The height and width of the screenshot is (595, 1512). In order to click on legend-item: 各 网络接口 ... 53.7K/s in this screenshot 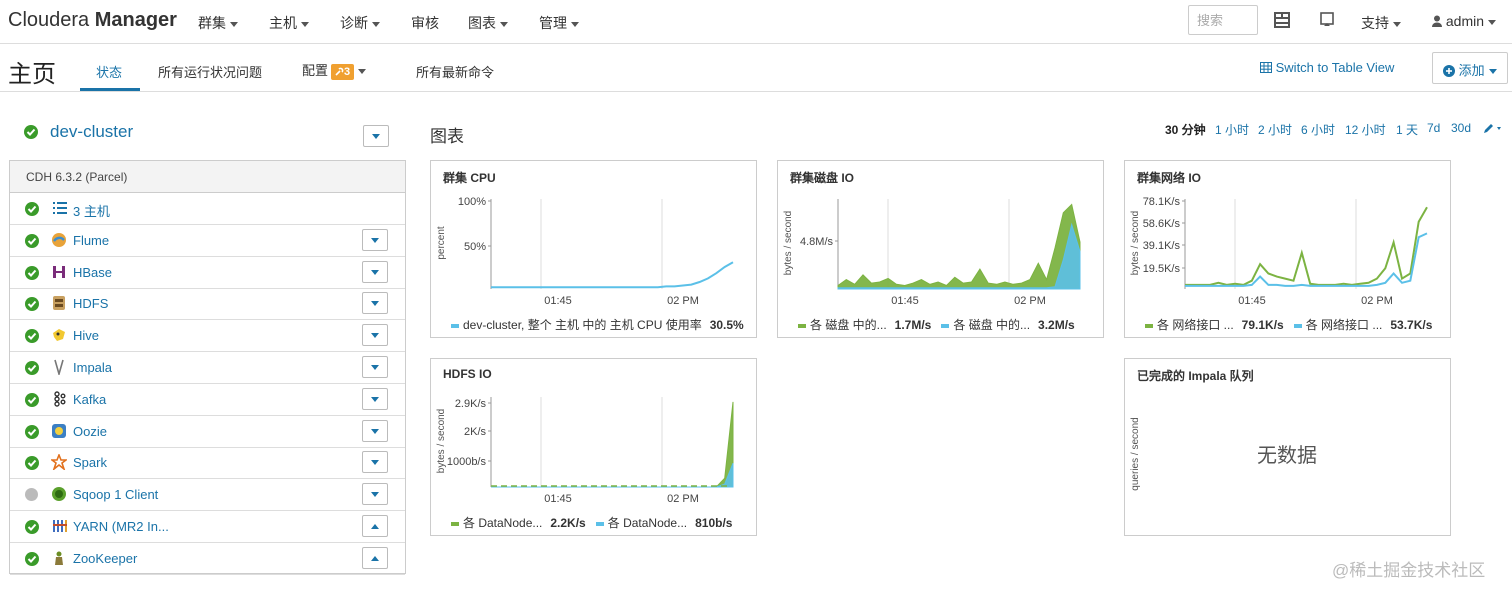, I will do `click(1368, 325)`.